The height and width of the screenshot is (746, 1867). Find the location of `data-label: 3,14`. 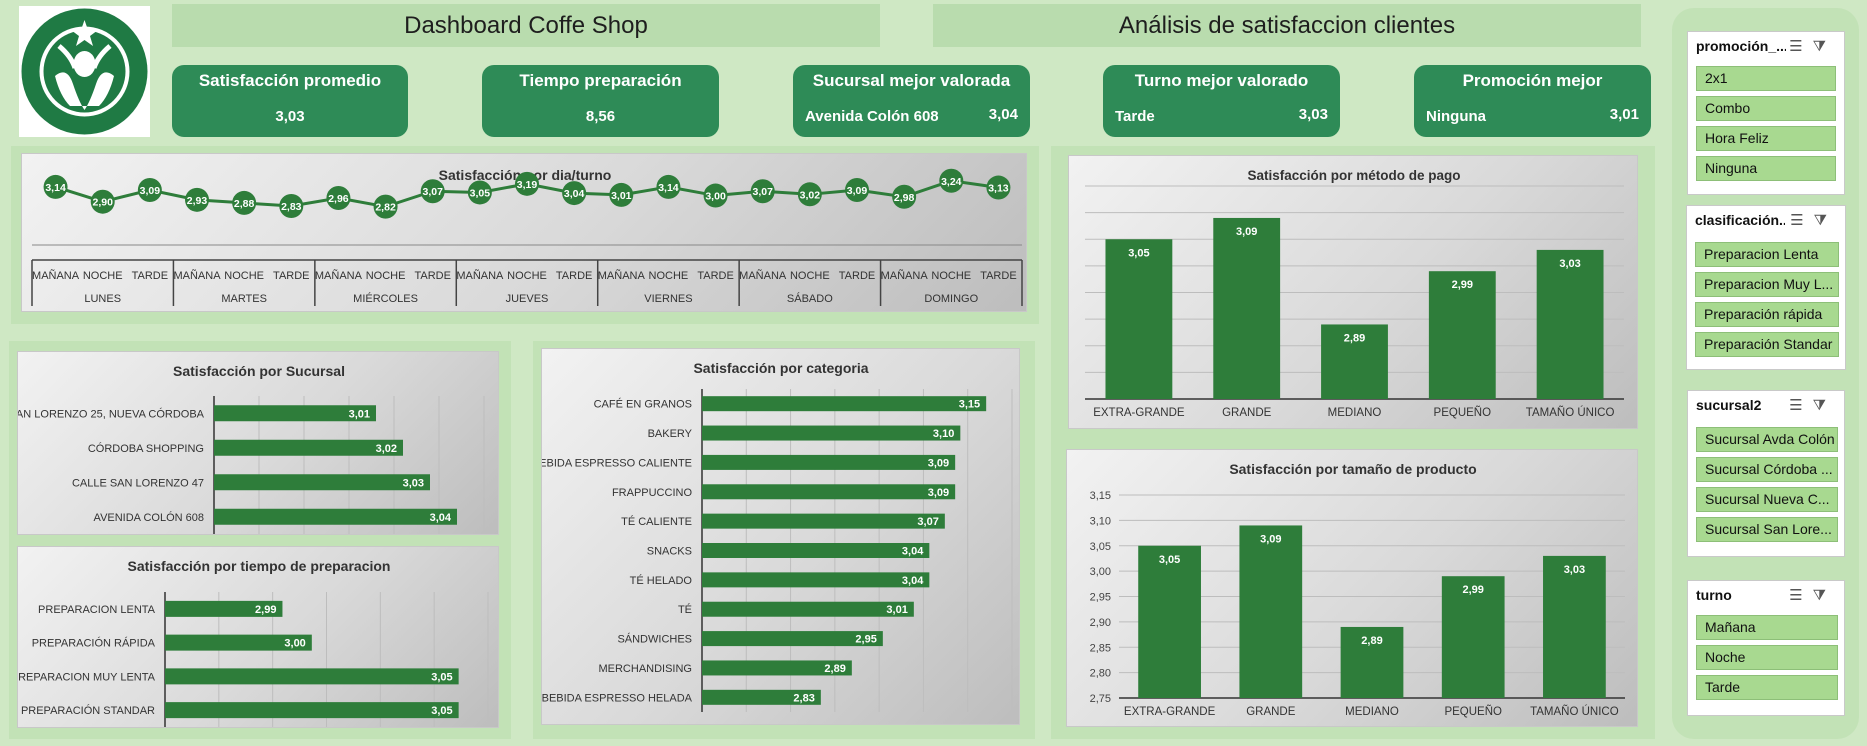

data-label: 3,14 is located at coordinates (55, 188).